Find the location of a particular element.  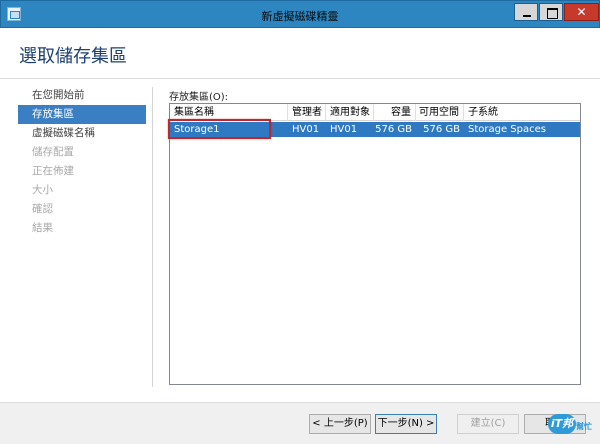

wizard-steps-nav: 在您開始前 存放集區 虛擬磁碟名稱 儲存配置 正在佈建 大小 確認 結果 is located at coordinates (82, 162).